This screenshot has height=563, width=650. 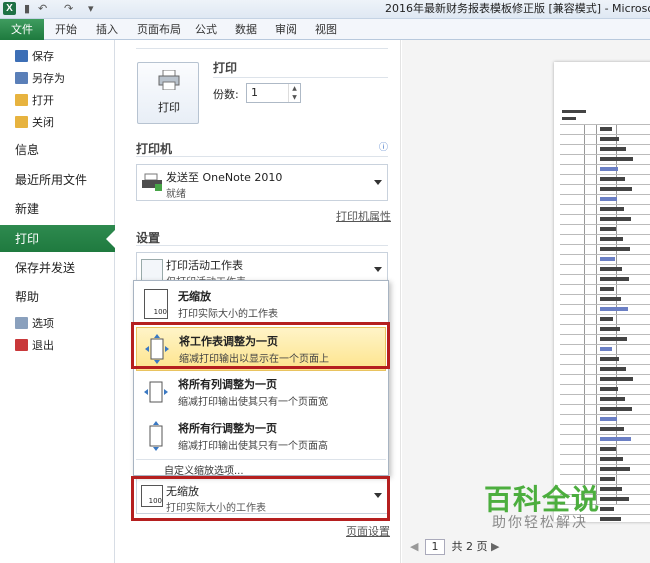 I want to click on printer-properties-link: 打印机属性, so click(x=363, y=216).